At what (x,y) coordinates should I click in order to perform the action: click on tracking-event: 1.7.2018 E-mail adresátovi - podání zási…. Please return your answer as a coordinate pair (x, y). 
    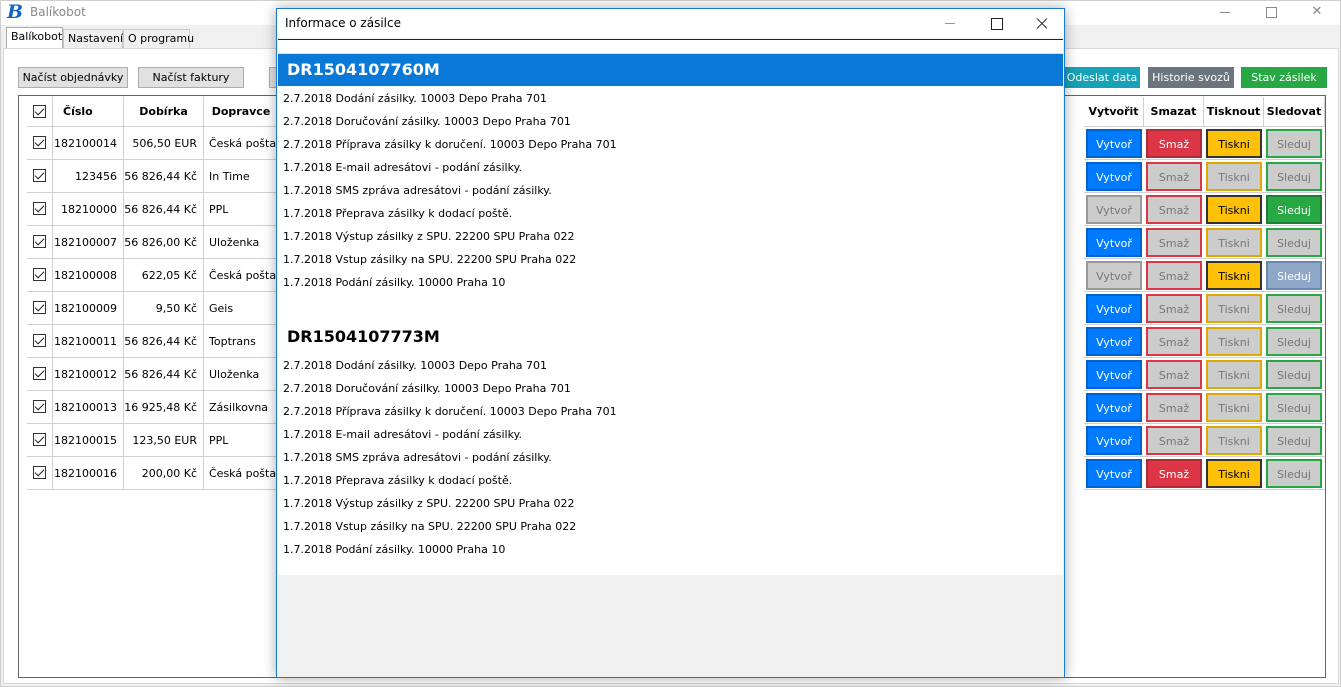
    Looking at the image, I should click on (403, 434).